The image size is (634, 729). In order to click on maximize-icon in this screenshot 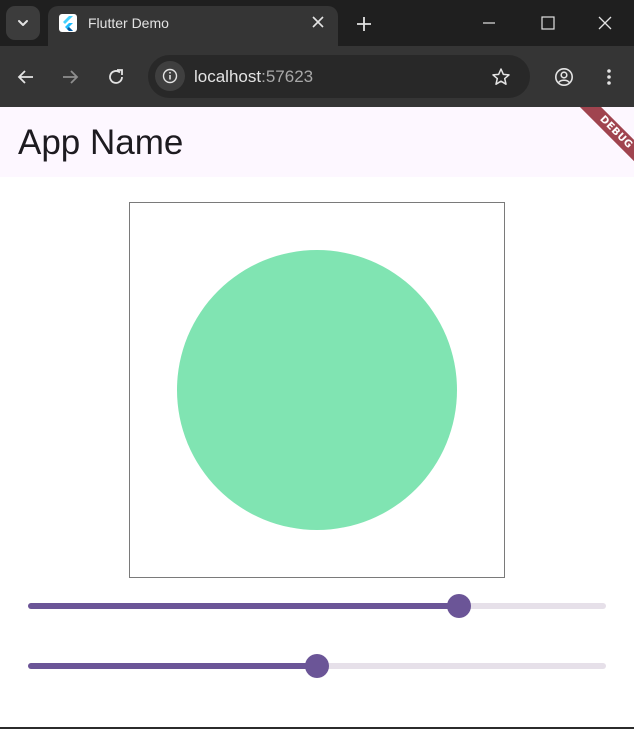, I will do `click(548, 23)`.